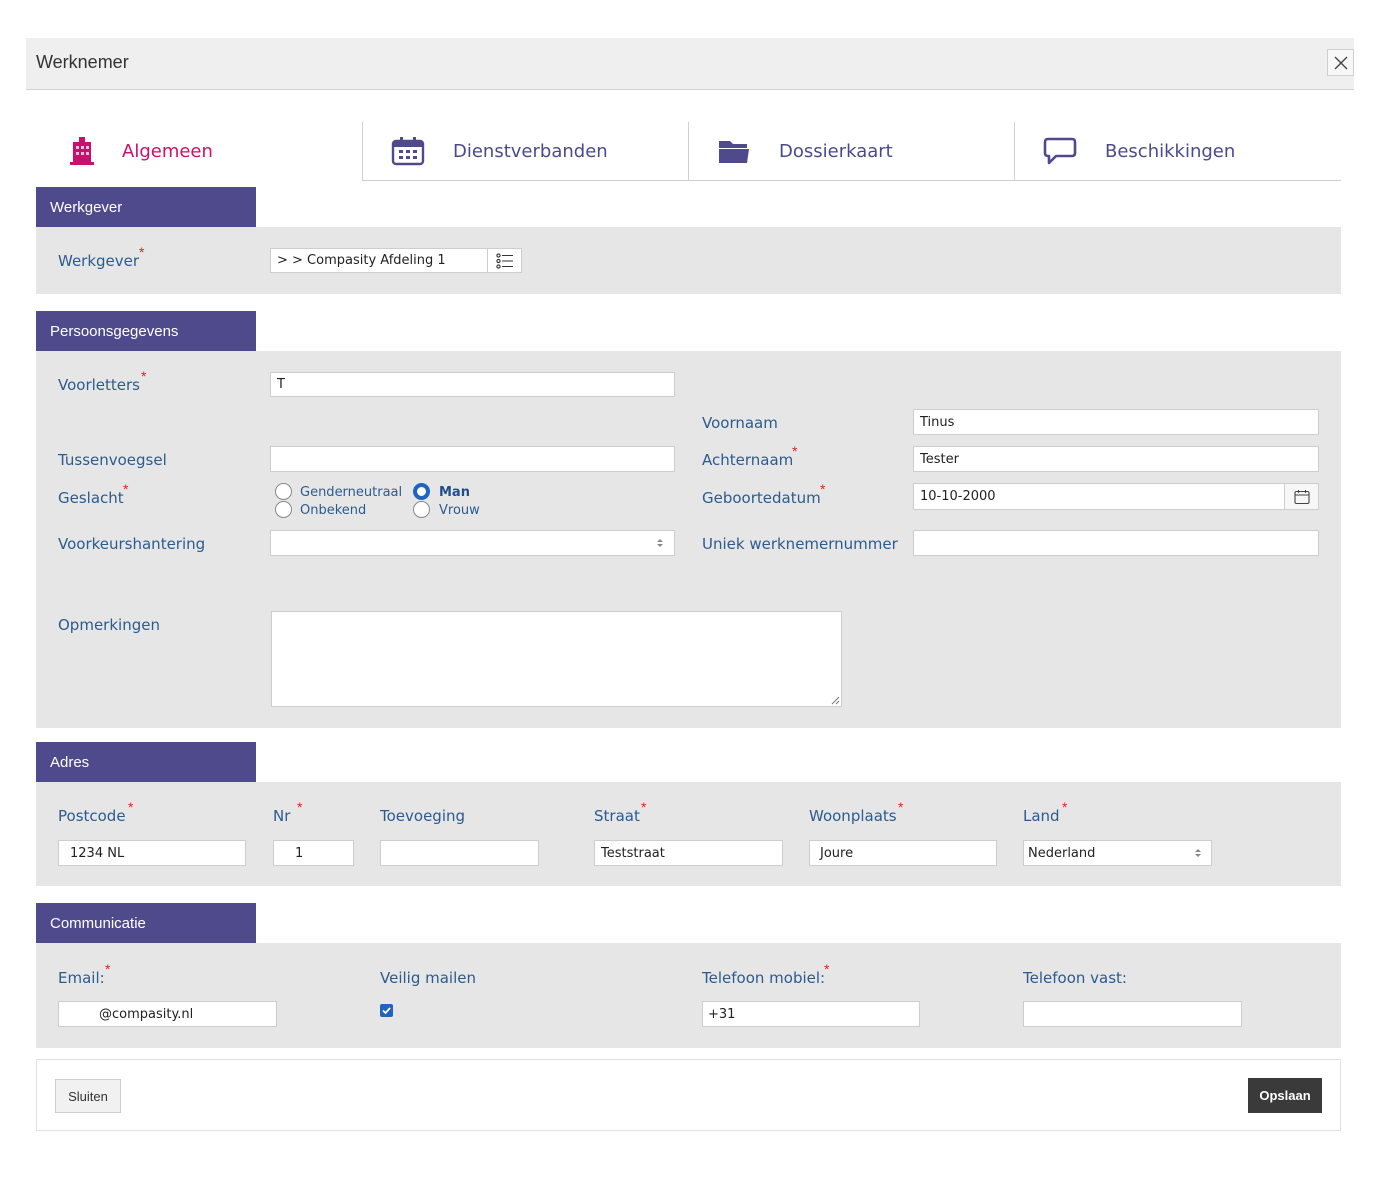 This screenshot has height=1183, width=1387. I want to click on tabs-baseline, so click(851, 180).